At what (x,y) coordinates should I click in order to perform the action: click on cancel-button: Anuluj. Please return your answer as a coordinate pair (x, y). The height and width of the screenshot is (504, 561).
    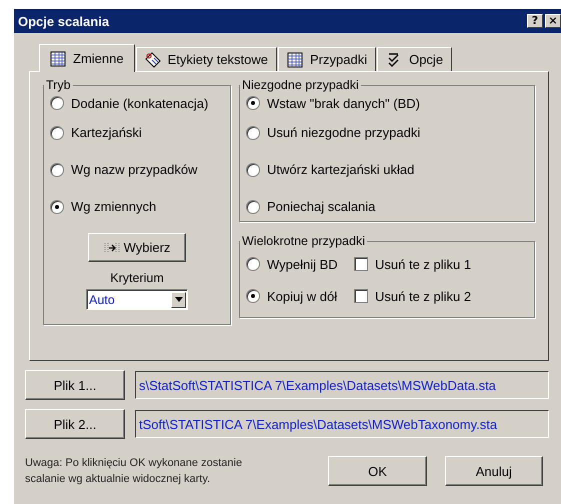
    Looking at the image, I should click on (493, 471).